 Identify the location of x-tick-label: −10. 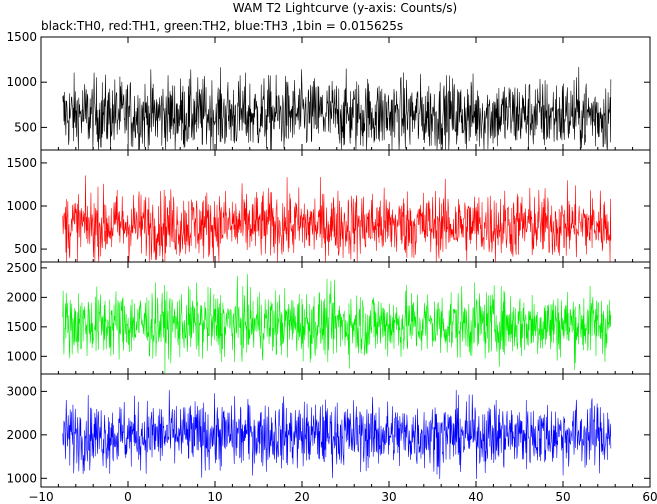
(40, 497).